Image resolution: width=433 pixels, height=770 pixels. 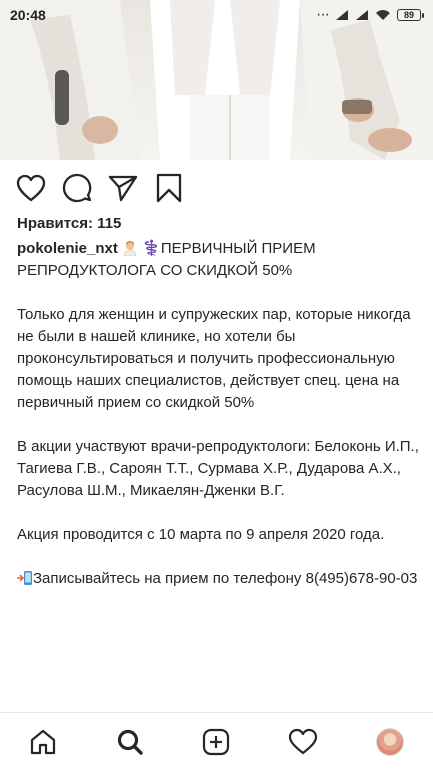 I want to click on like-button, so click(x=31, y=188).